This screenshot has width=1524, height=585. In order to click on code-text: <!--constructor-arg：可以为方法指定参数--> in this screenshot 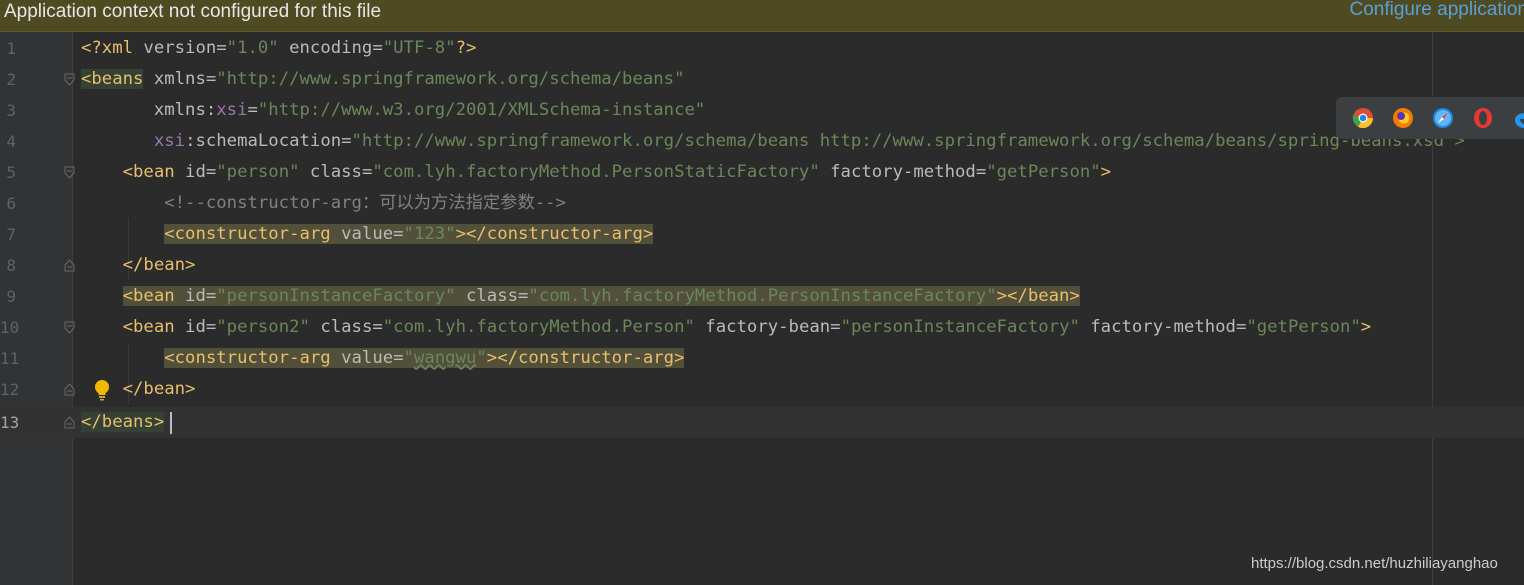, I will do `click(323, 203)`.